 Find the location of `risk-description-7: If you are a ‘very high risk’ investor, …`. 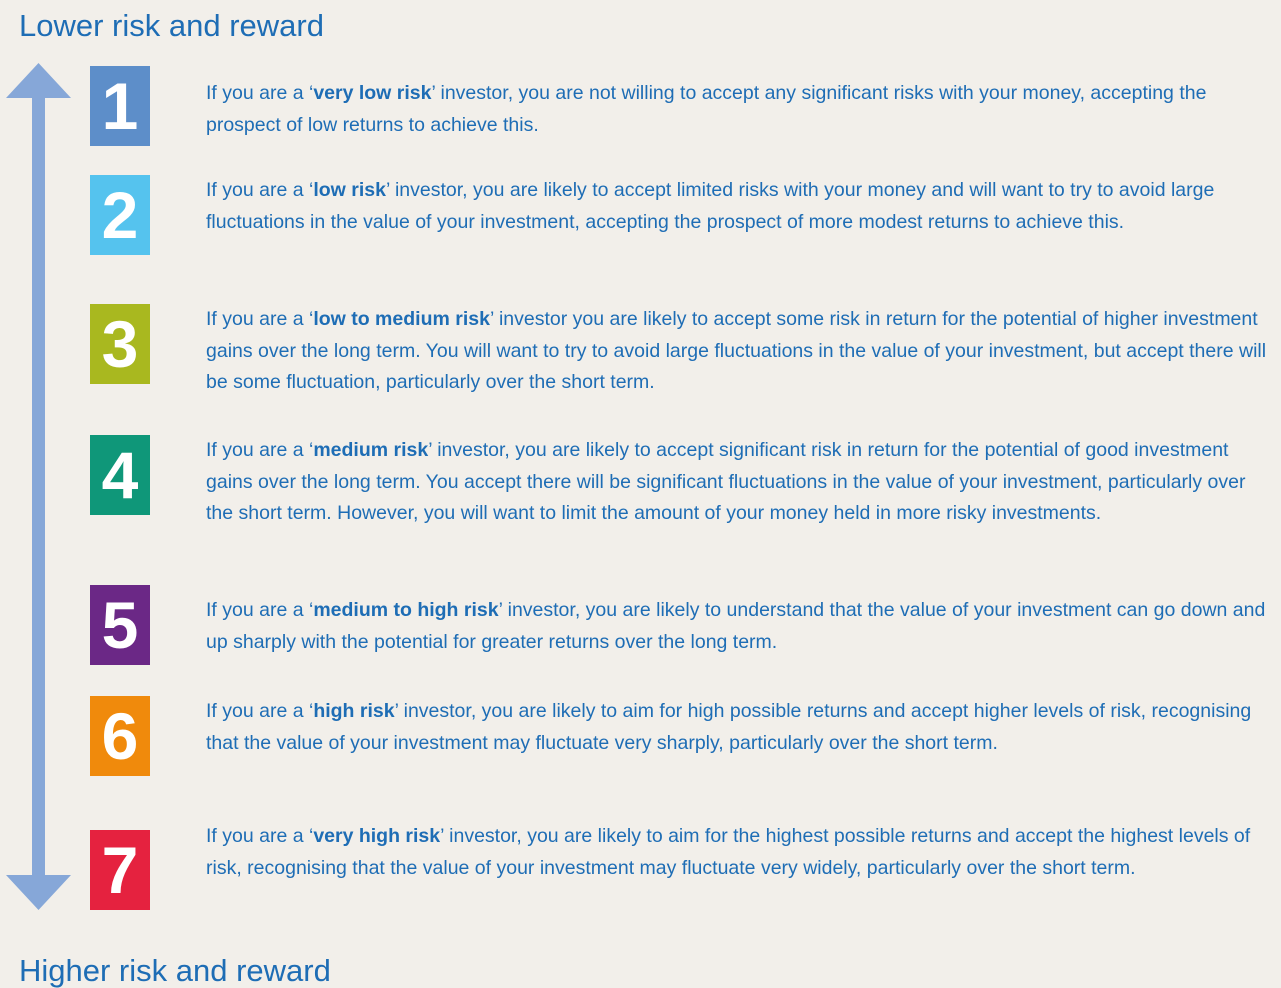

risk-description-7: If you are a ‘very high risk’ investor, … is located at coordinates (741, 852).